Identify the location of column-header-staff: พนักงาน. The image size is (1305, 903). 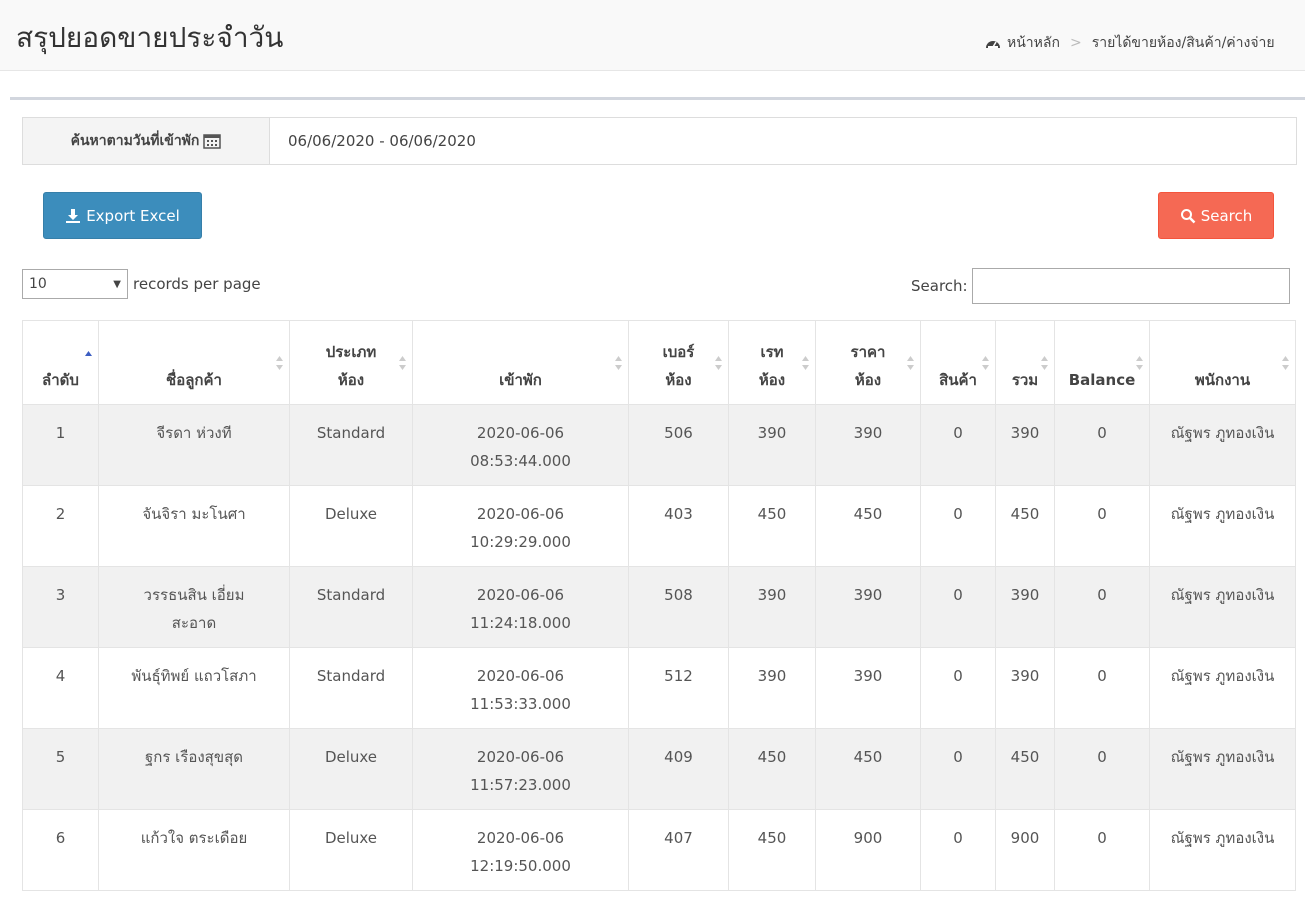
(1222, 362).